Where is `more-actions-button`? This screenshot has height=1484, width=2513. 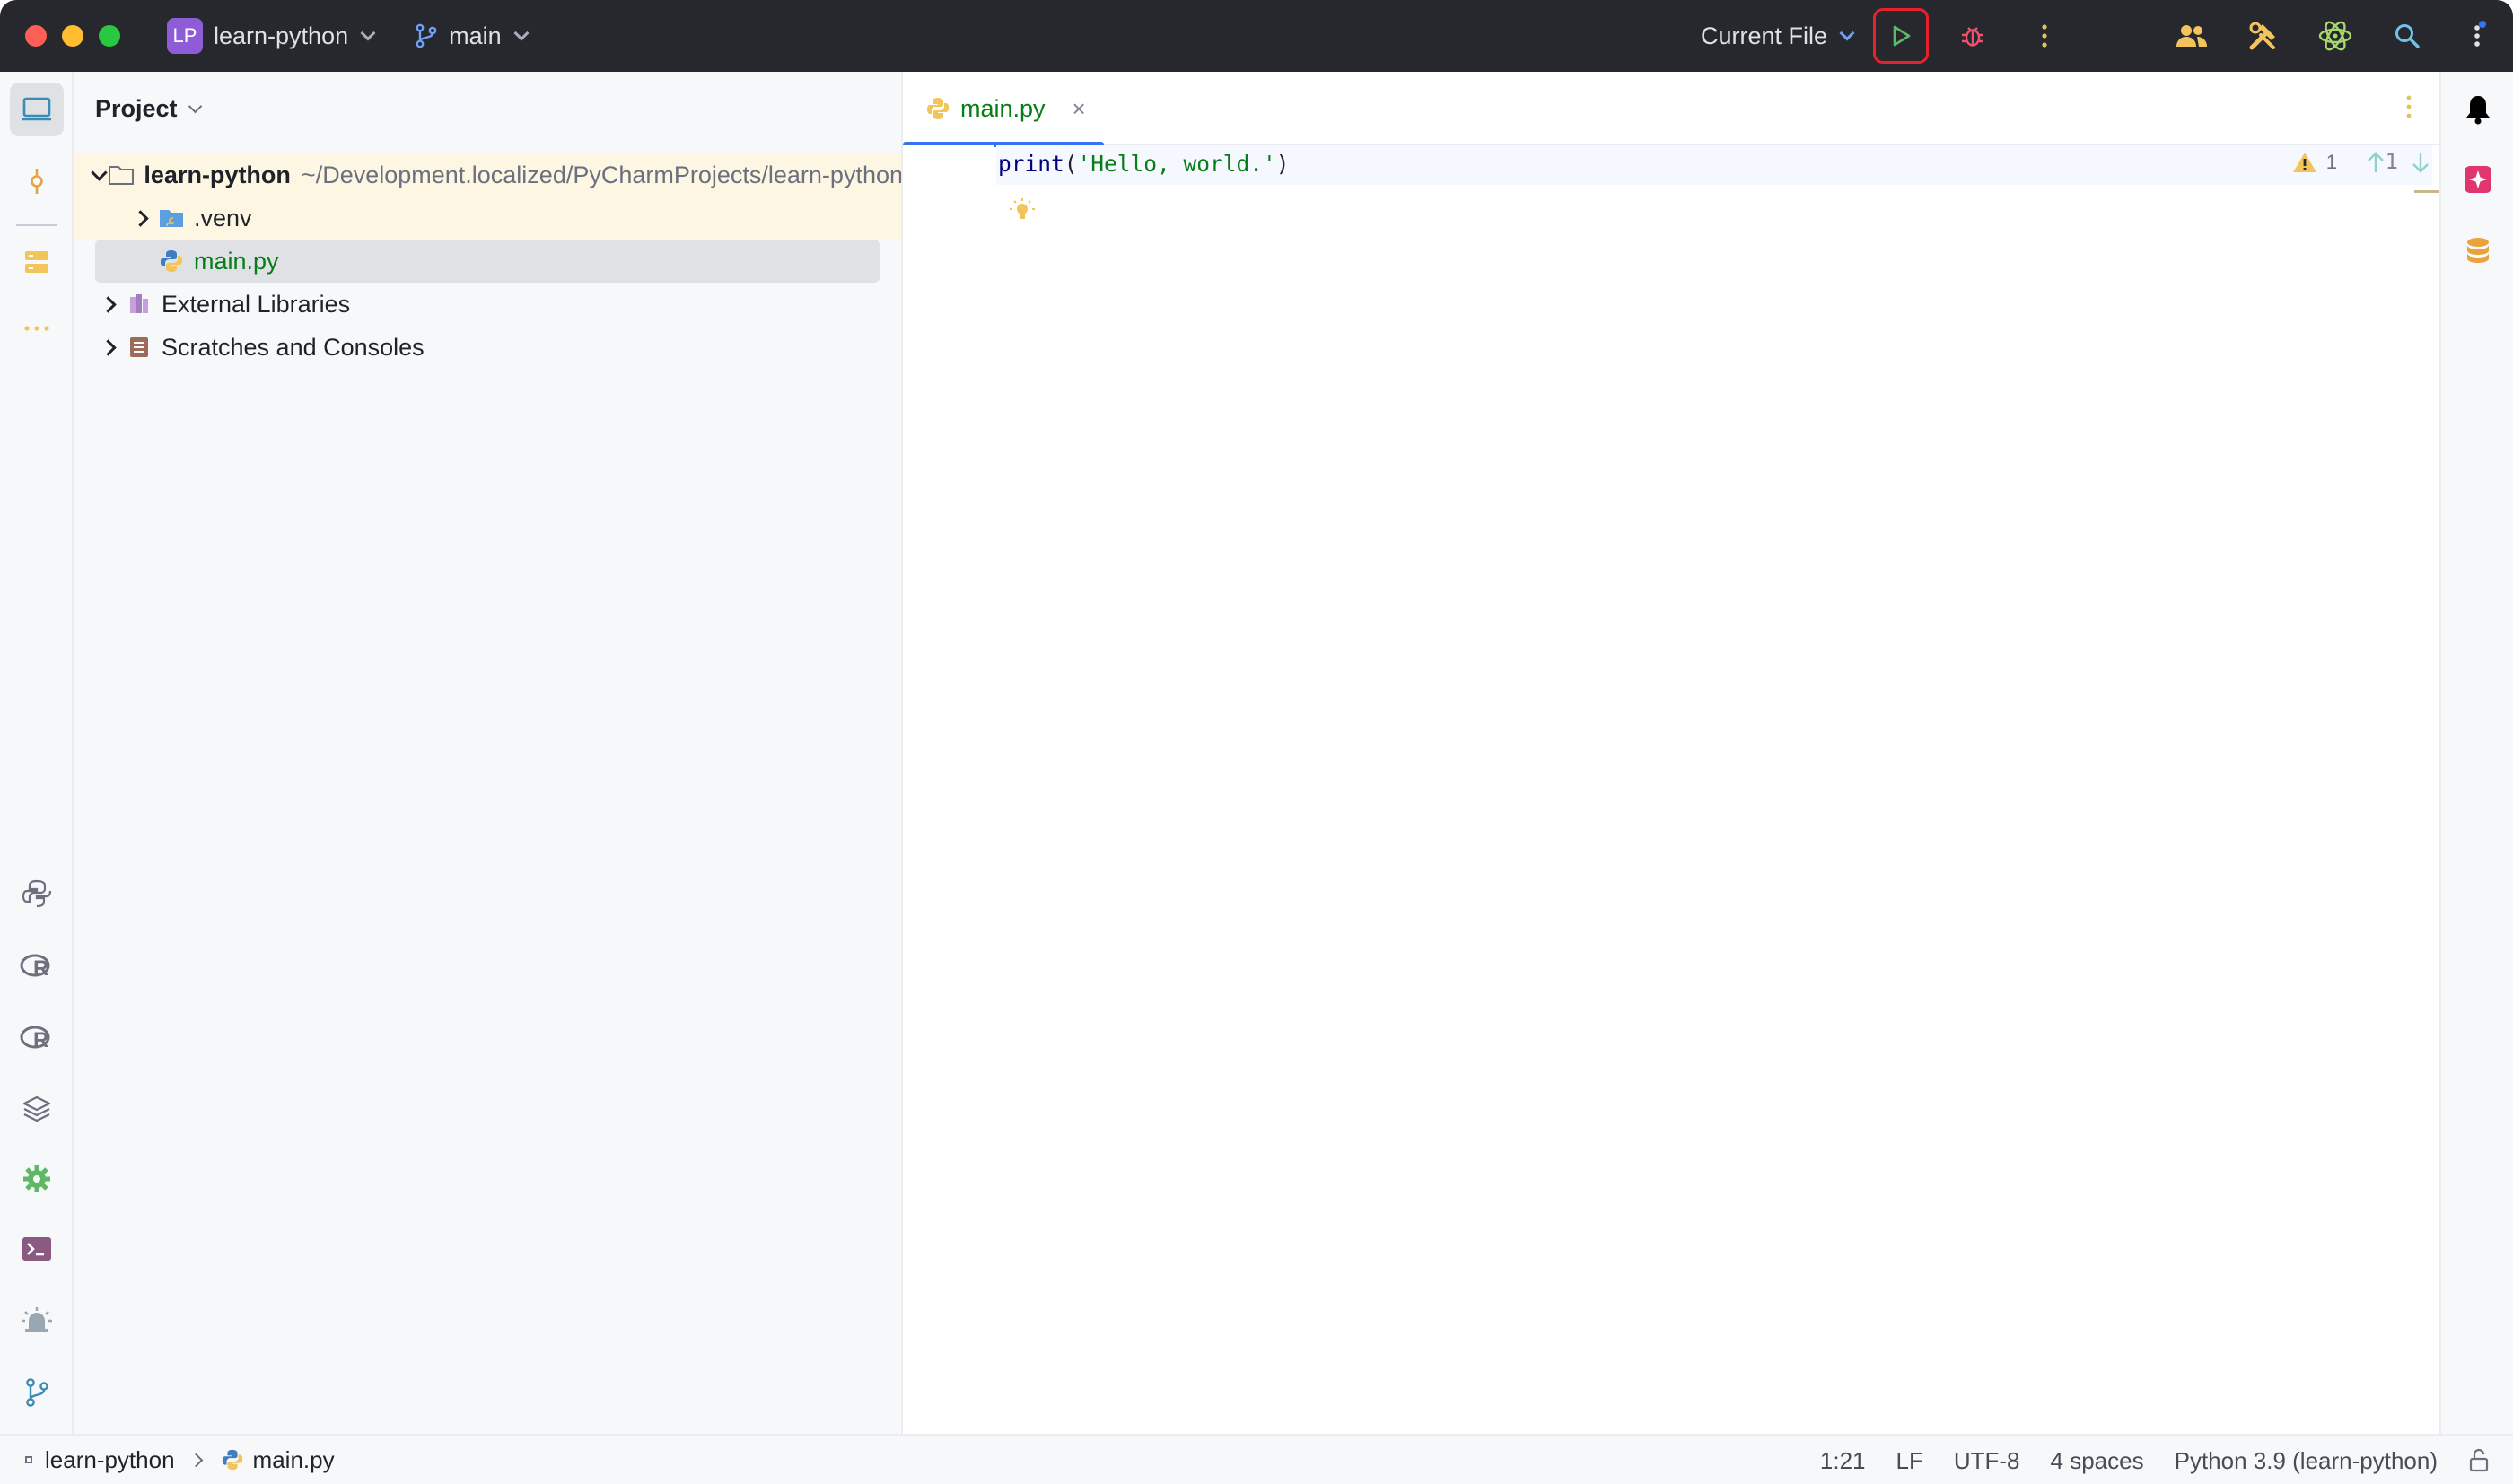
more-actions-button is located at coordinates (2044, 36).